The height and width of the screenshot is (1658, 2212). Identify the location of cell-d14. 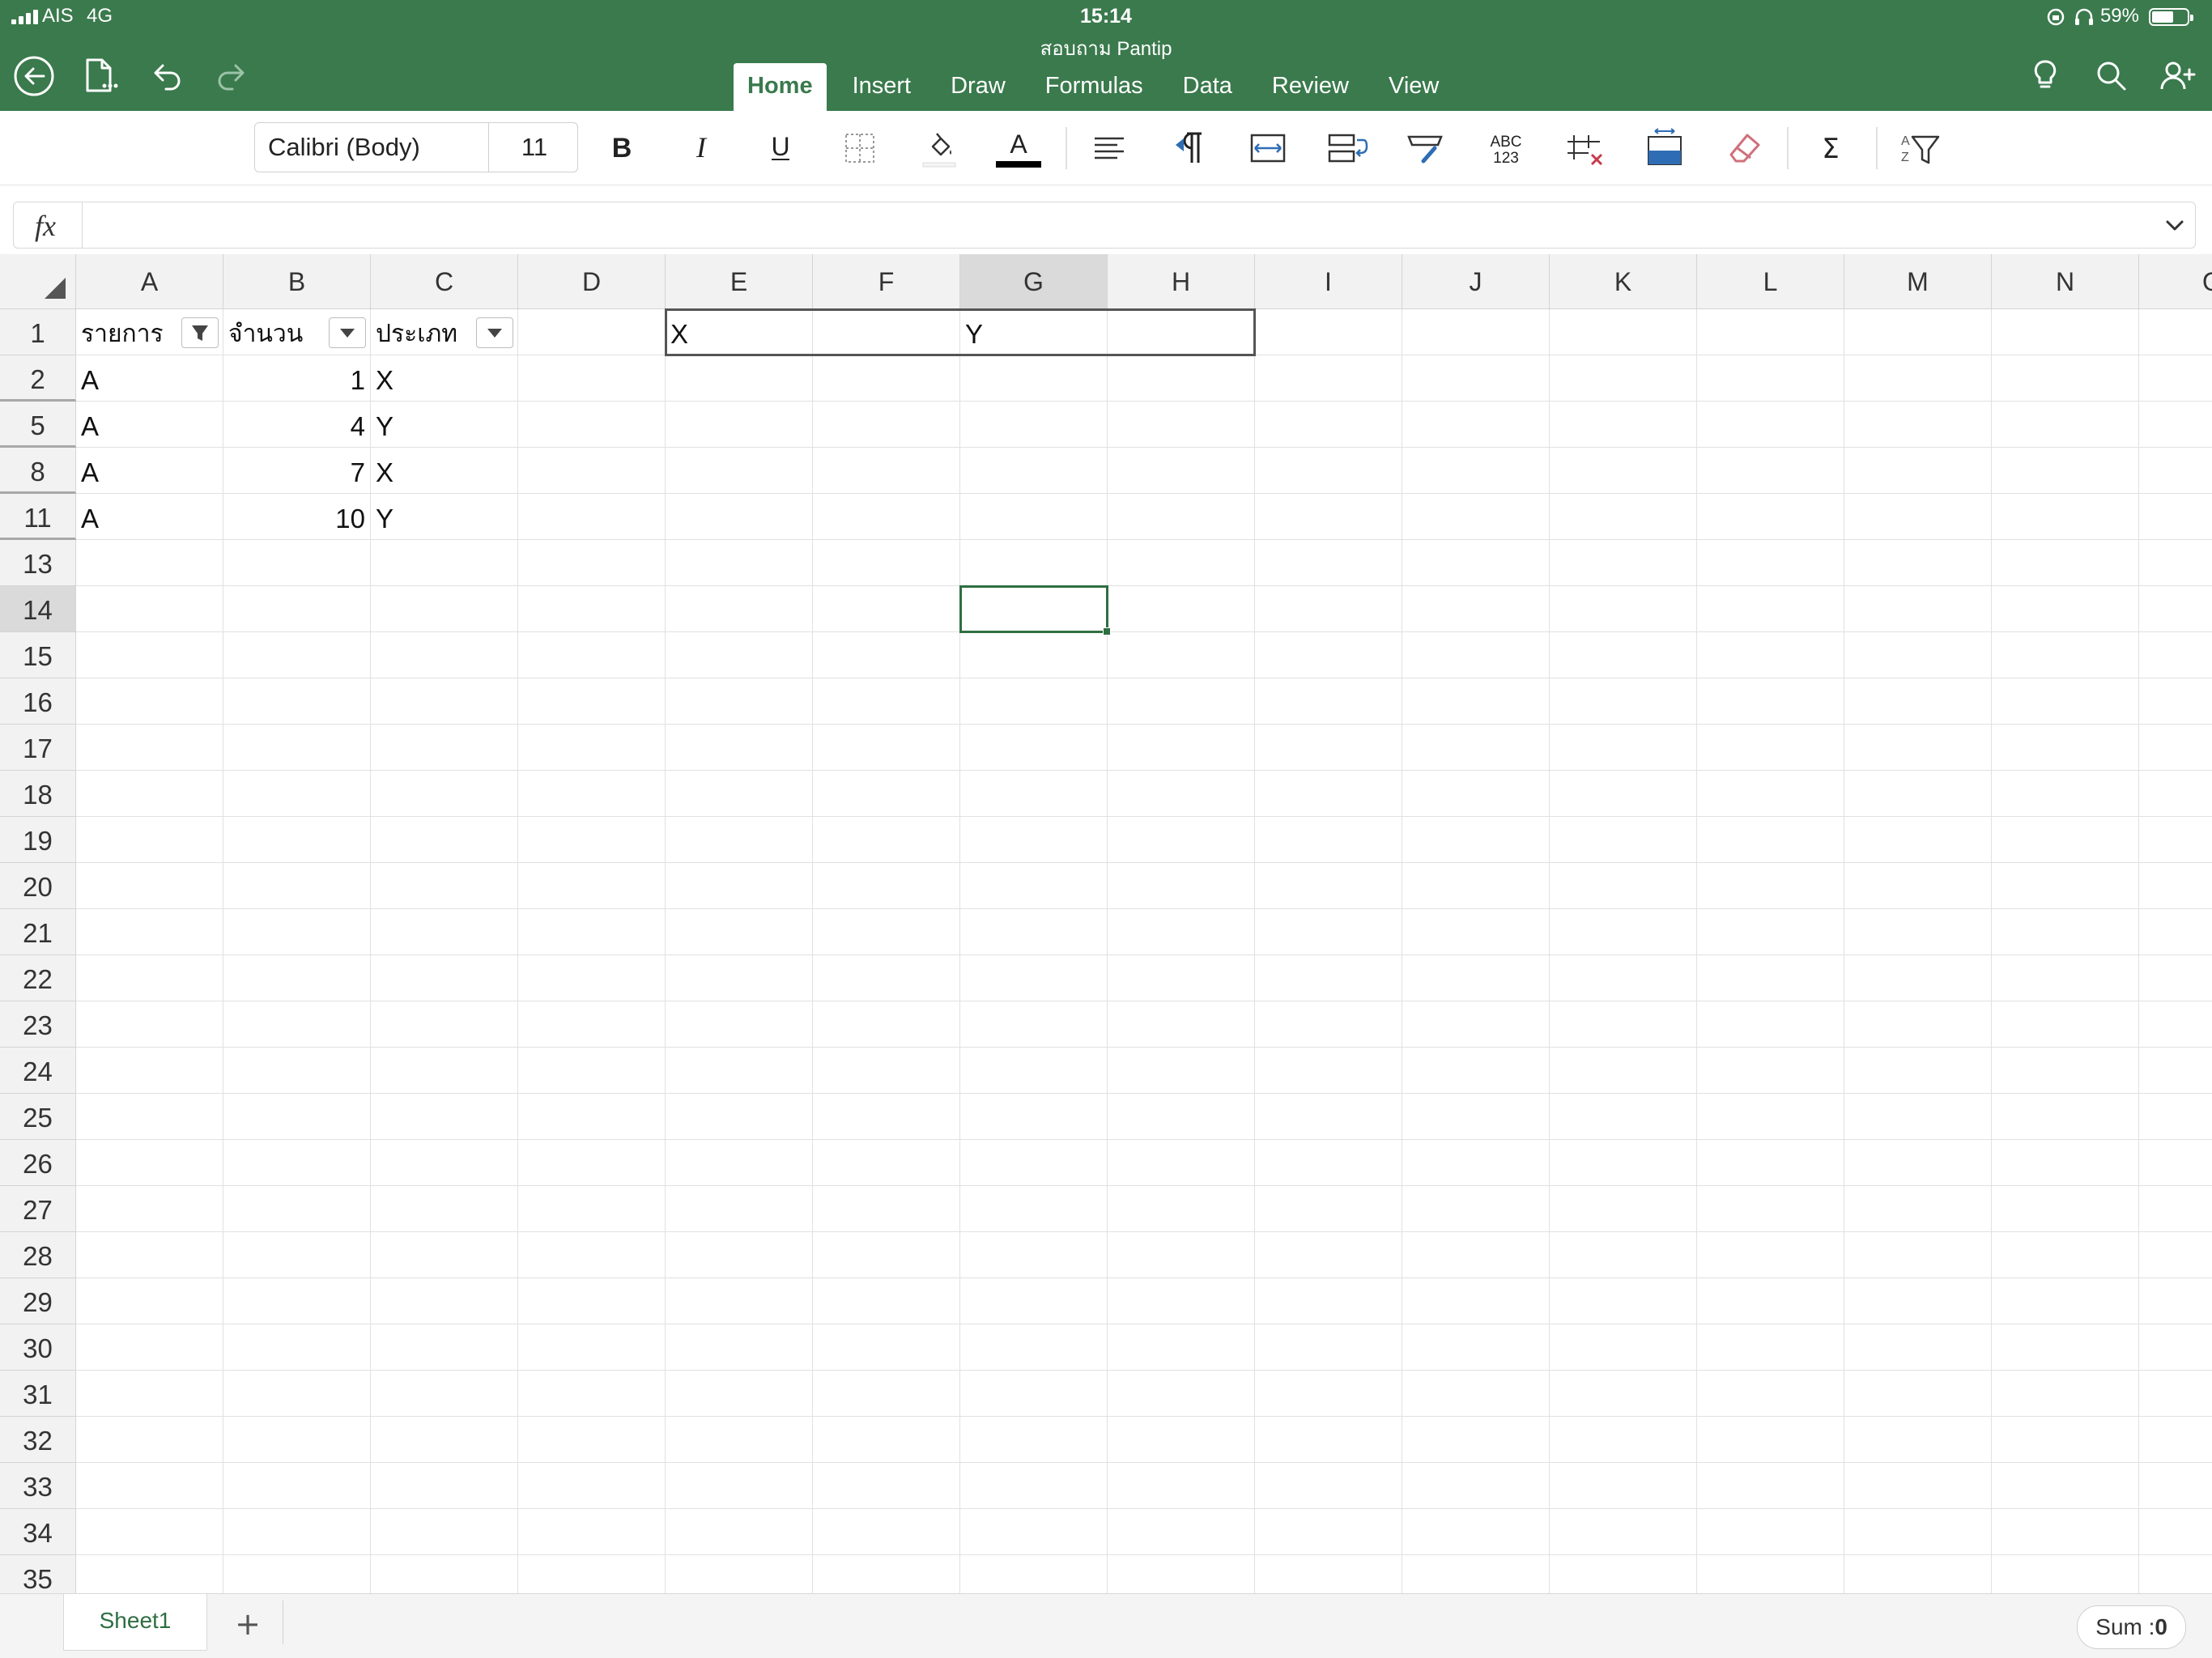
(592, 609).